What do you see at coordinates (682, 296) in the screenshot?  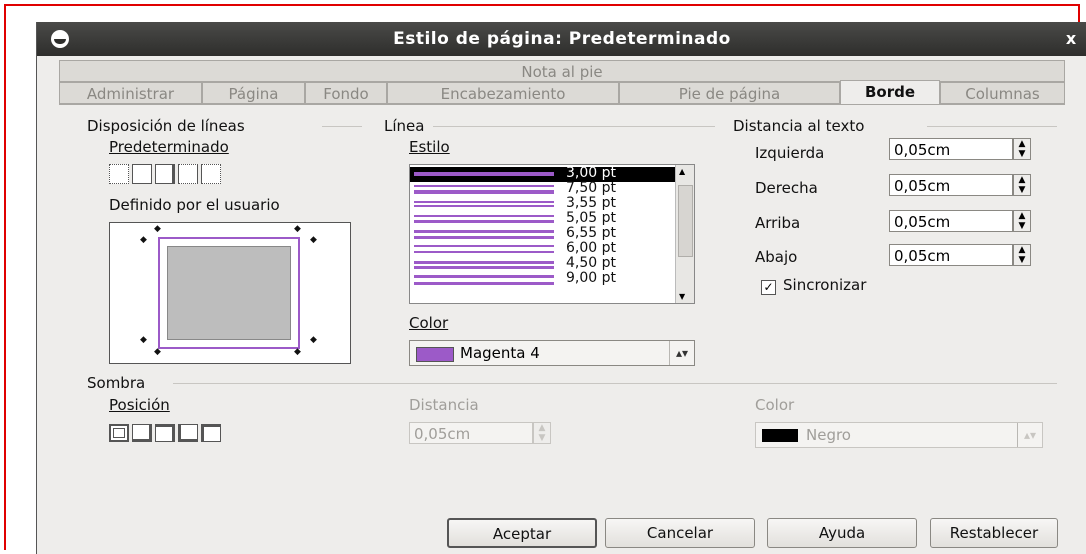 I see `scroll-down-icon: ▼` at bounding box center [682, 296].